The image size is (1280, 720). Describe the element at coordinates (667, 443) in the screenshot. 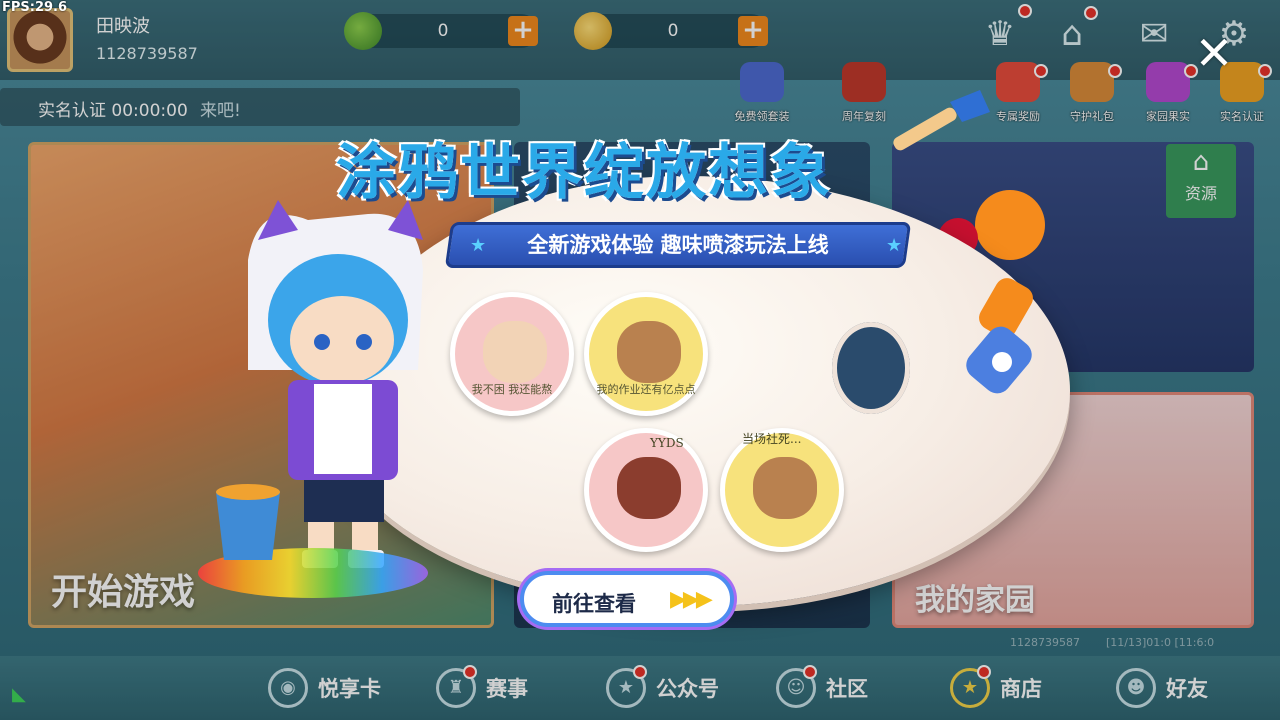

I see `sticker-yyds-text: YYDS` at that location.